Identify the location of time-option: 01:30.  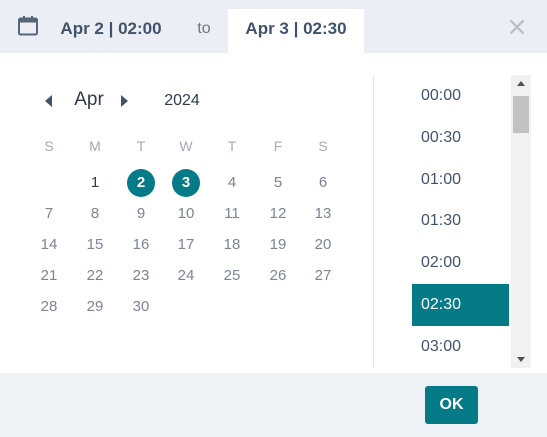
(460, 221).